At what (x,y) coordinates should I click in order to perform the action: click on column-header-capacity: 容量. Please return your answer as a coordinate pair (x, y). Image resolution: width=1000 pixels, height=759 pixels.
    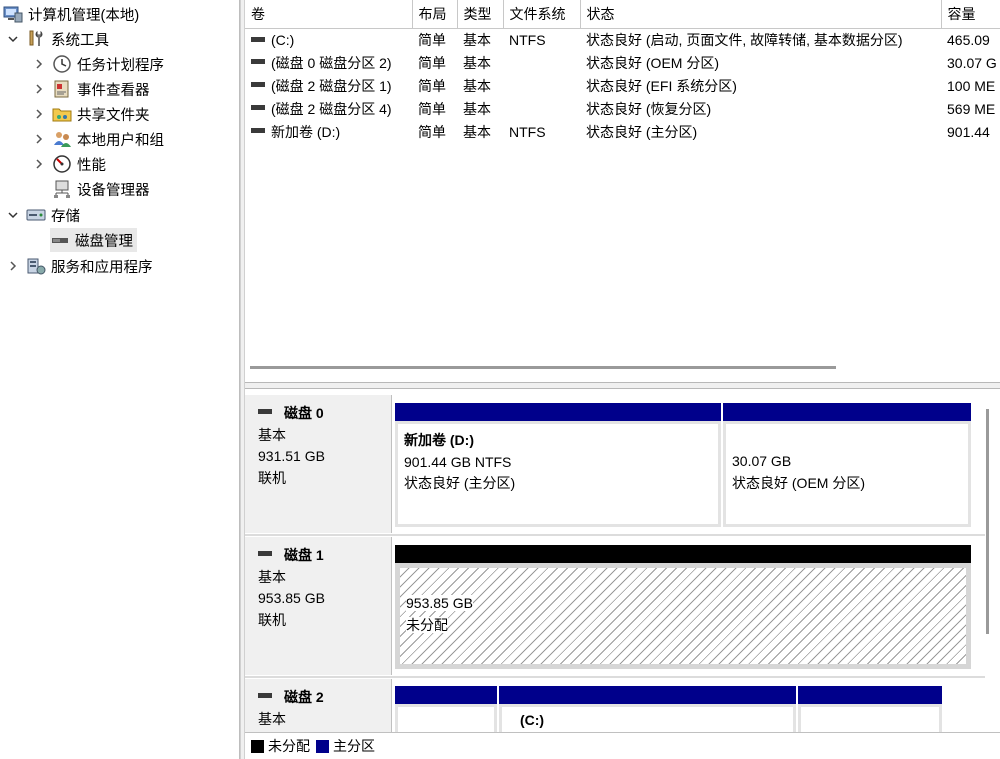
    Looking at the image, I should click on (970, 14).